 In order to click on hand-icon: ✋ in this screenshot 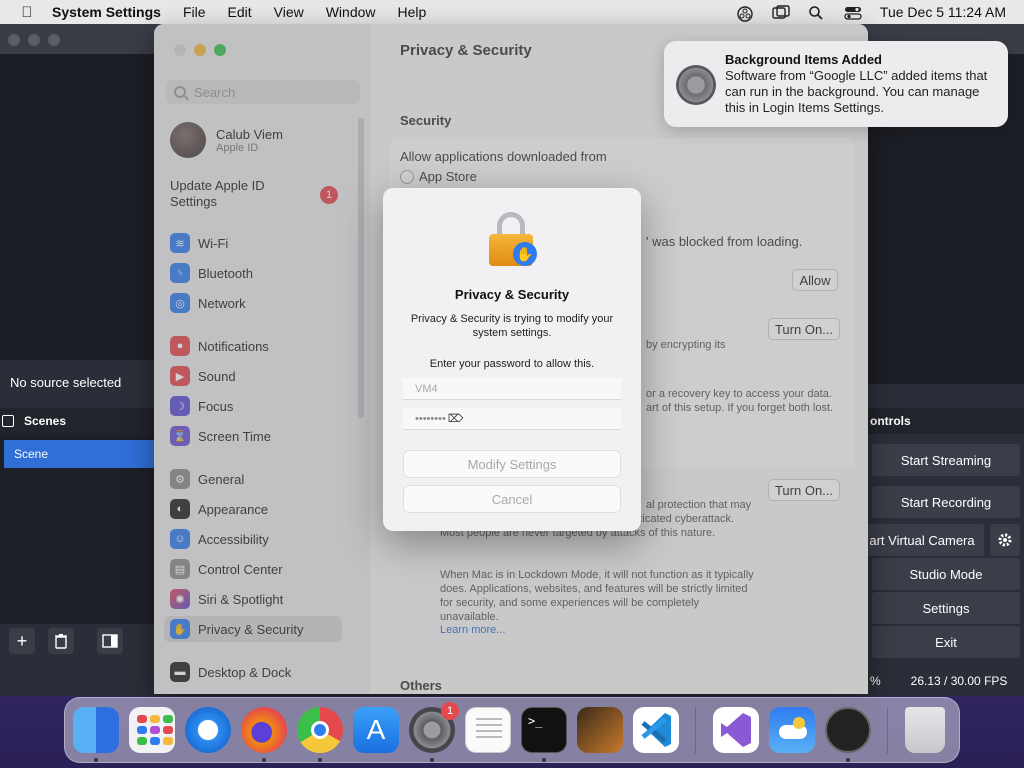, I will do `click(525, 254)`.